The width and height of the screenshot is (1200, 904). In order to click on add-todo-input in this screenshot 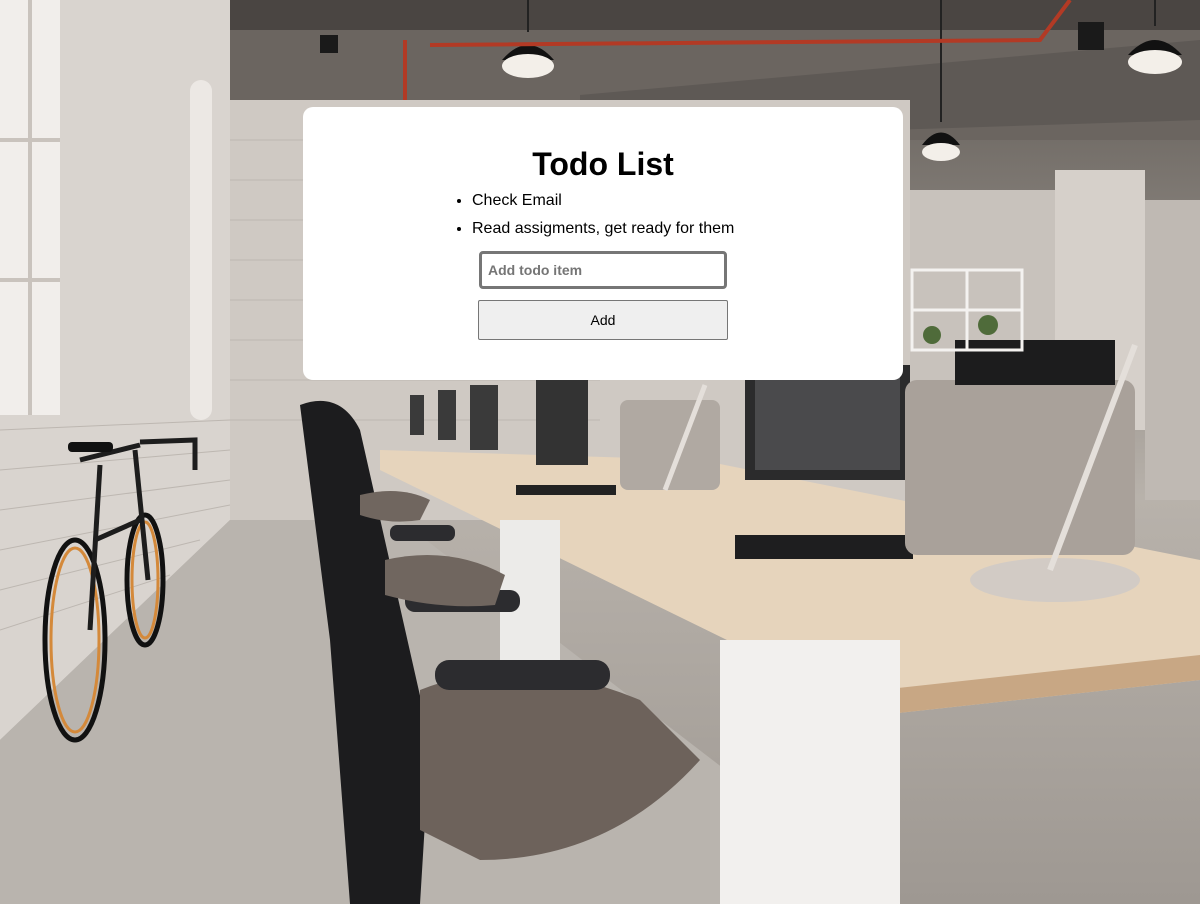, I will do `click(603, 270)`.